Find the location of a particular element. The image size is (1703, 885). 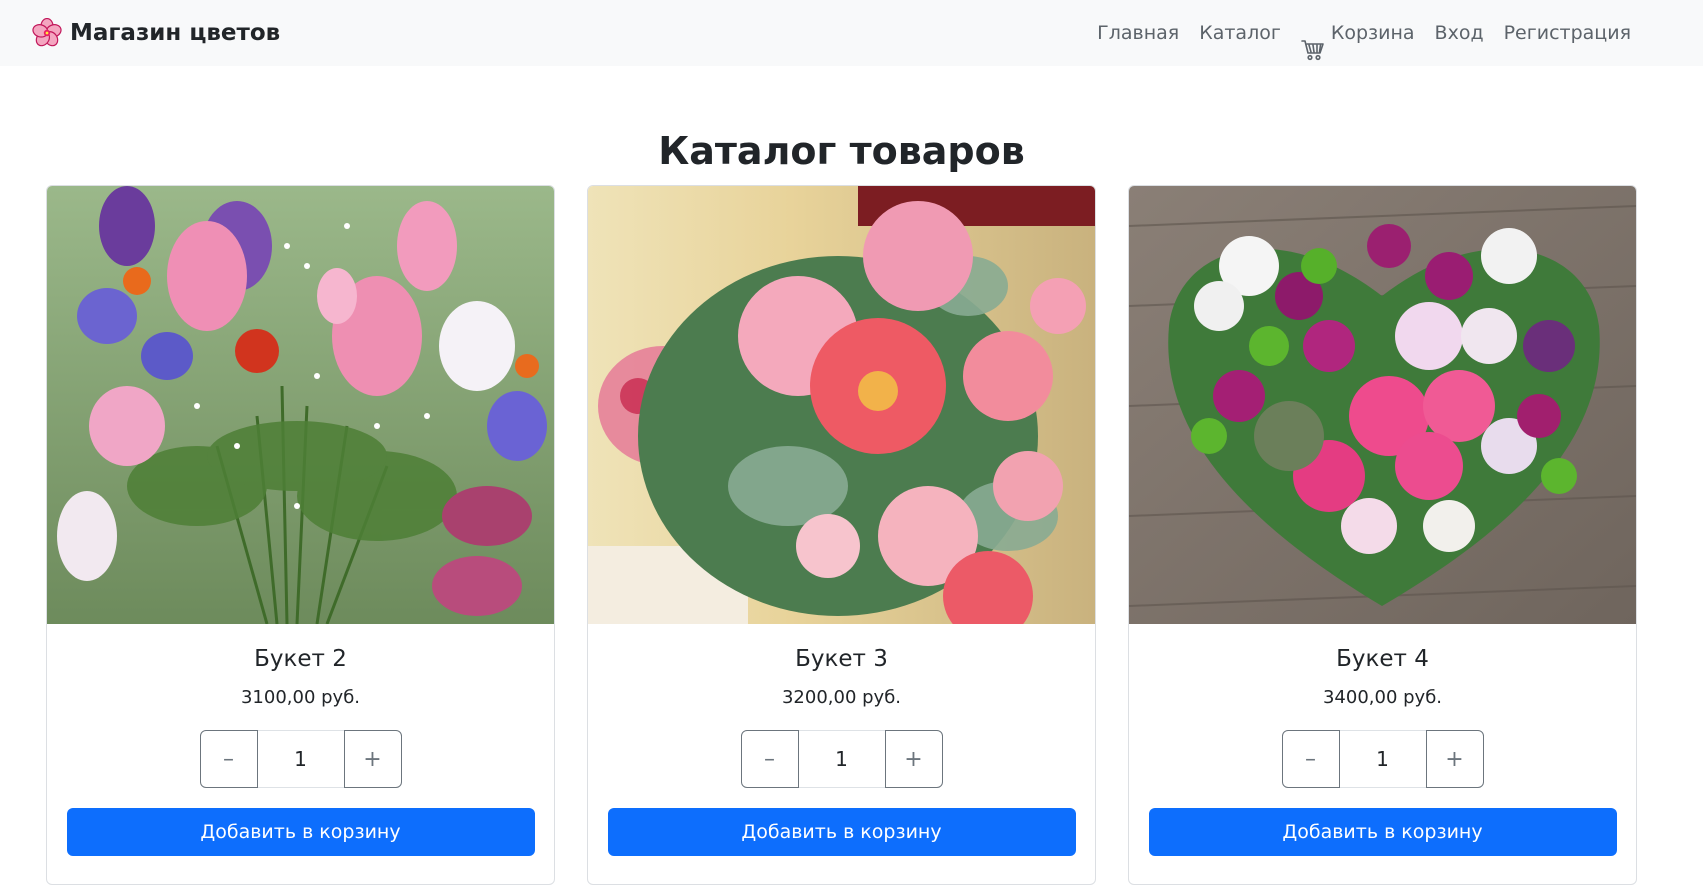

page-title: Каталог товаров is located at coordinates (841, 151).